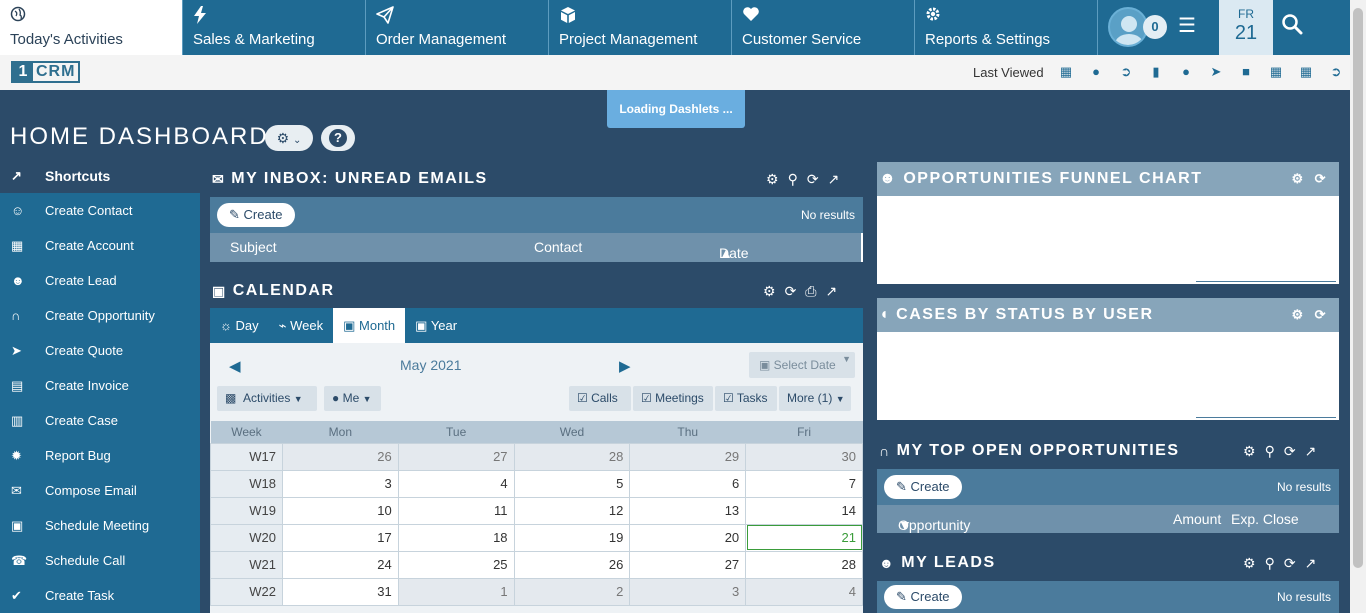  What do you see at coordinates (572, 564) in the screenshot?
I see `calendar-day-cell: 26` at bounding box center [572, 564].